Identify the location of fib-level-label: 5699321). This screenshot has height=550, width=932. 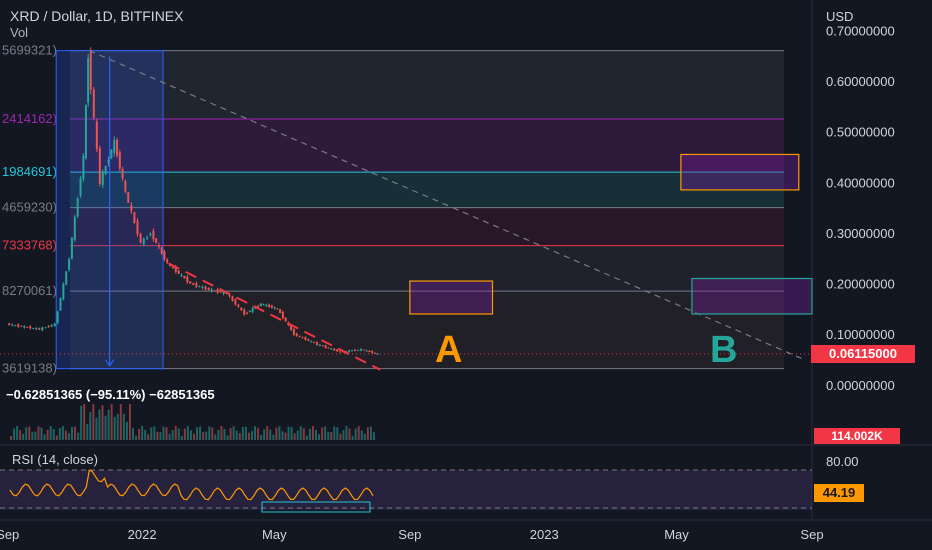
(29, 50).